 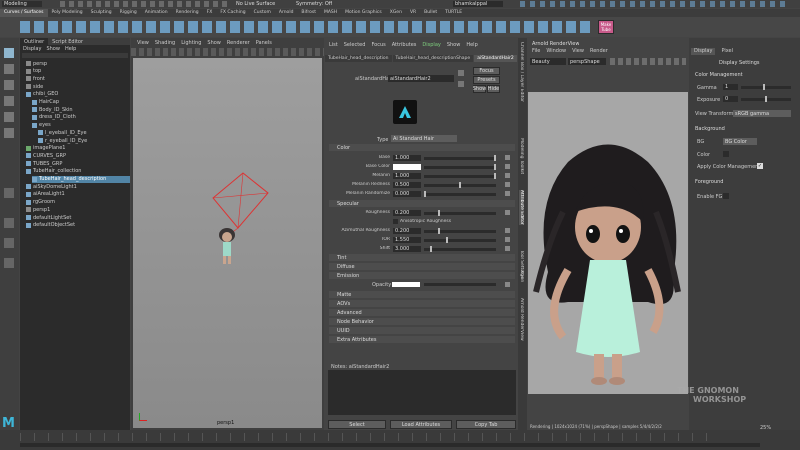 I want to click on section-color: Color, so click(x=422, y=147).